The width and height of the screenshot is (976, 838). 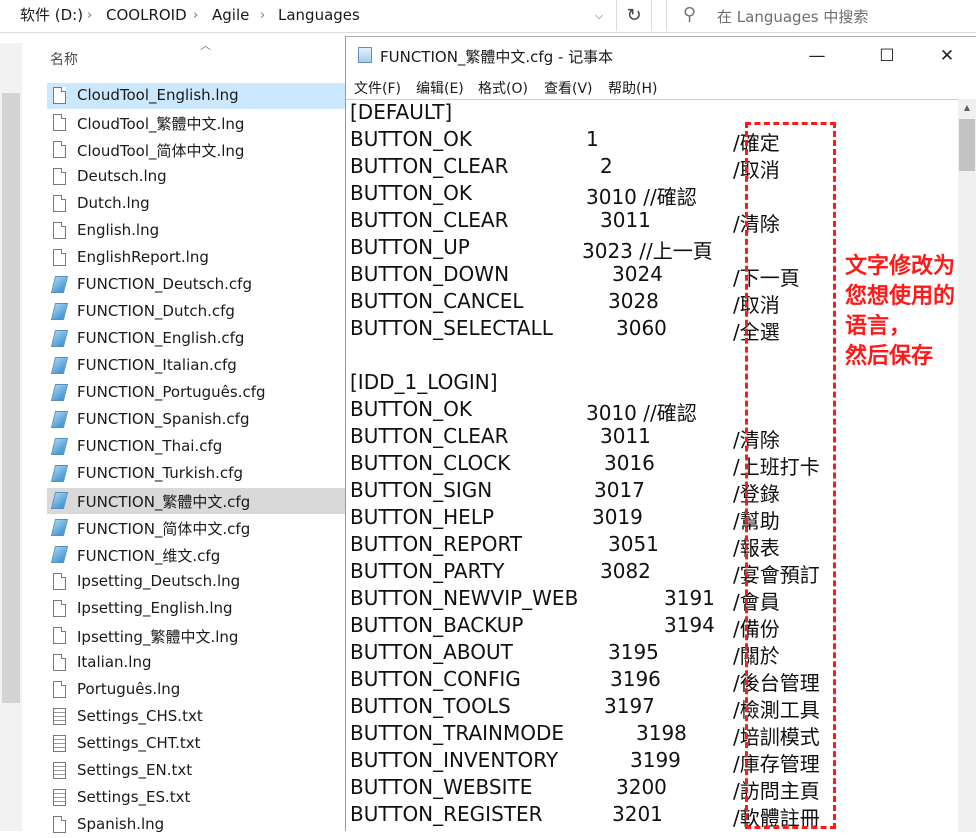 I want to click on menu-help: 帮助(H), so click(x=632, y=88).